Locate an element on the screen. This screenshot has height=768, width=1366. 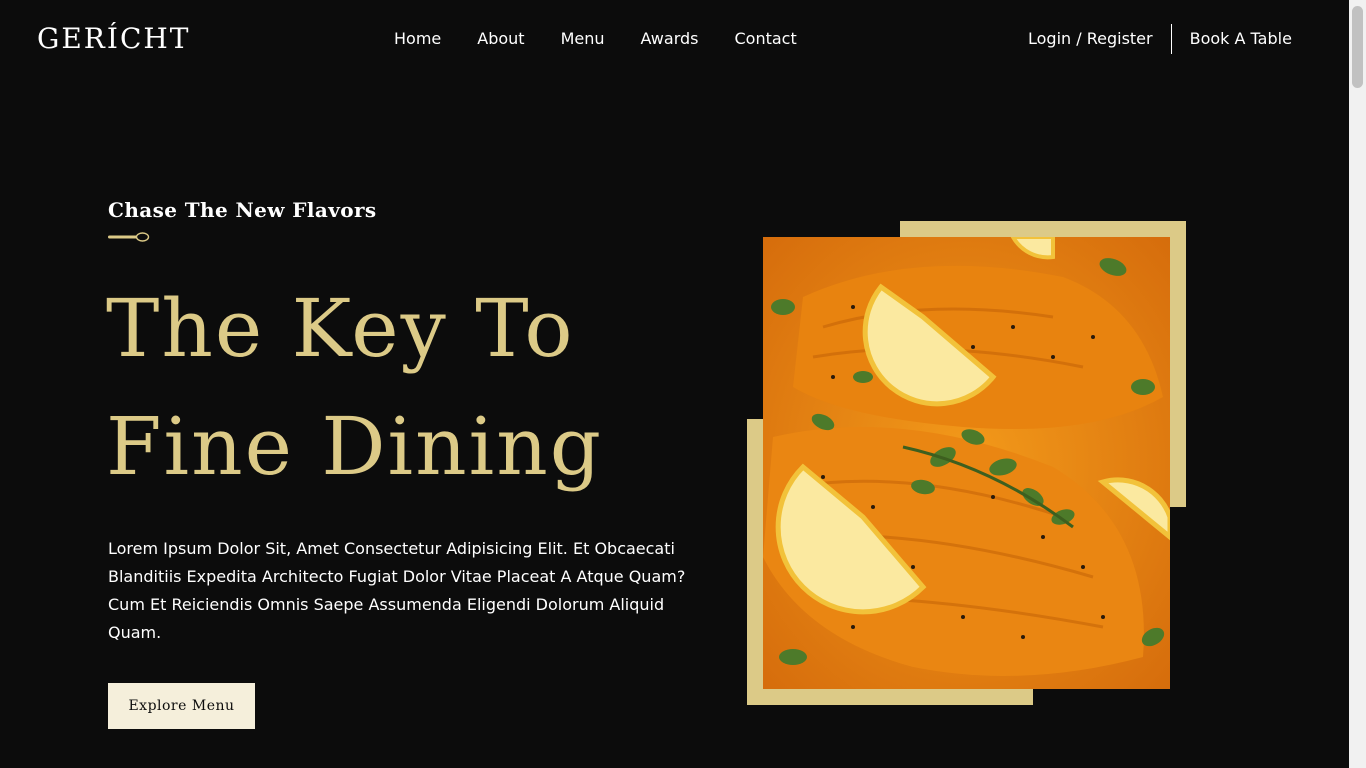
explore-menu-button: Explore Menu is located at coordinates (181, 706).